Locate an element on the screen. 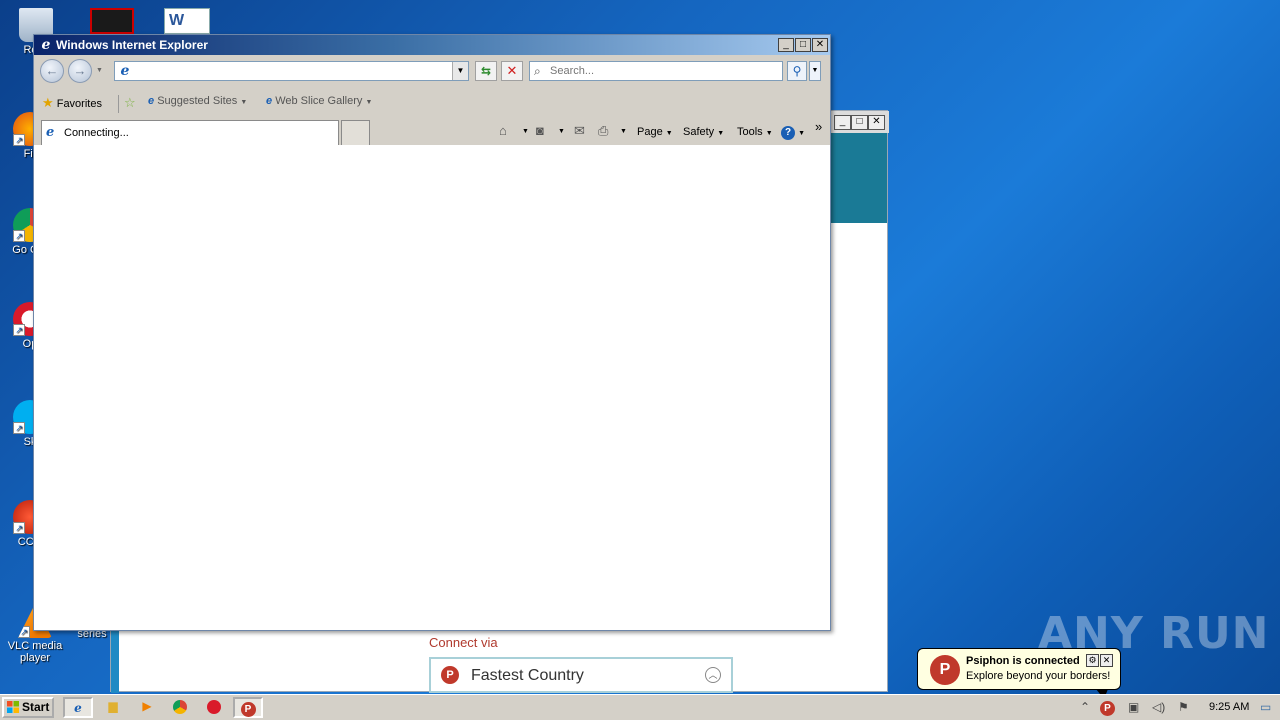 This screenshot has height=720, width=1280. start-button: Start is located at coordinates (28, 707).